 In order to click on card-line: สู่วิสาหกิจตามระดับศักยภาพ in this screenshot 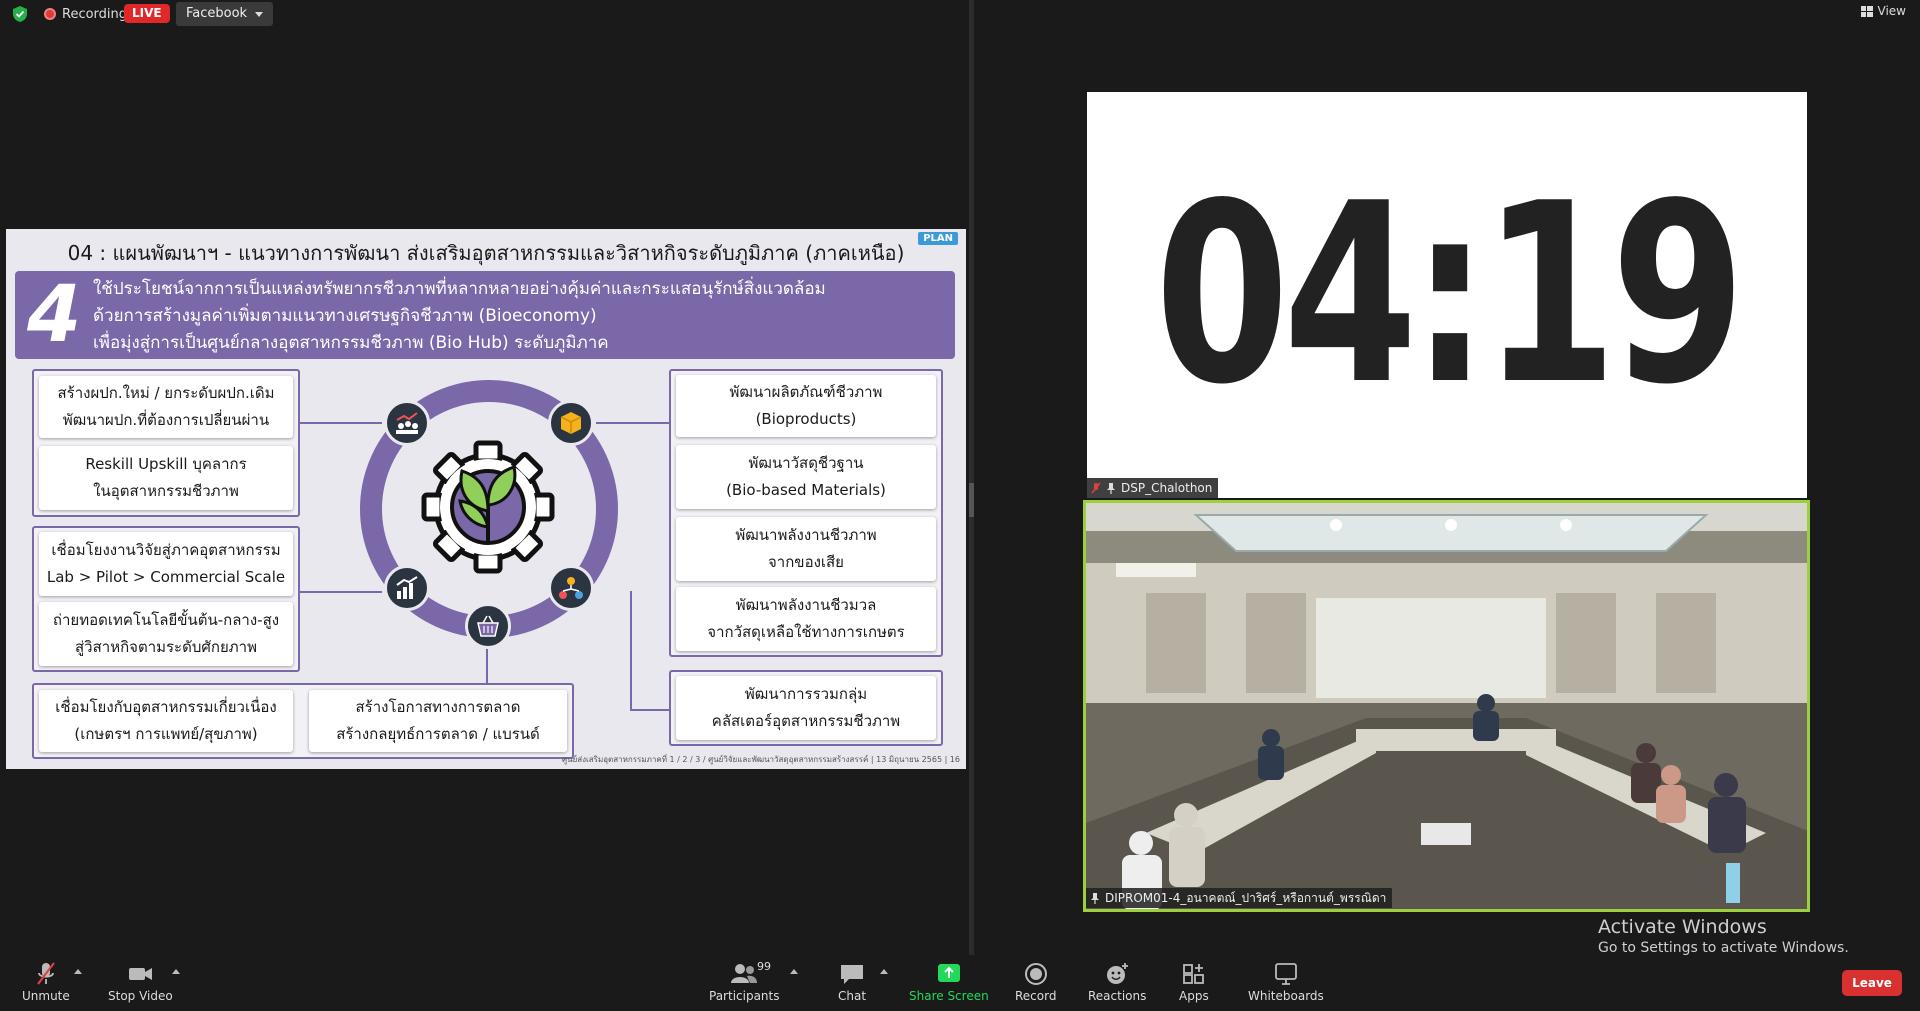, I will do `click(166, 647)`.